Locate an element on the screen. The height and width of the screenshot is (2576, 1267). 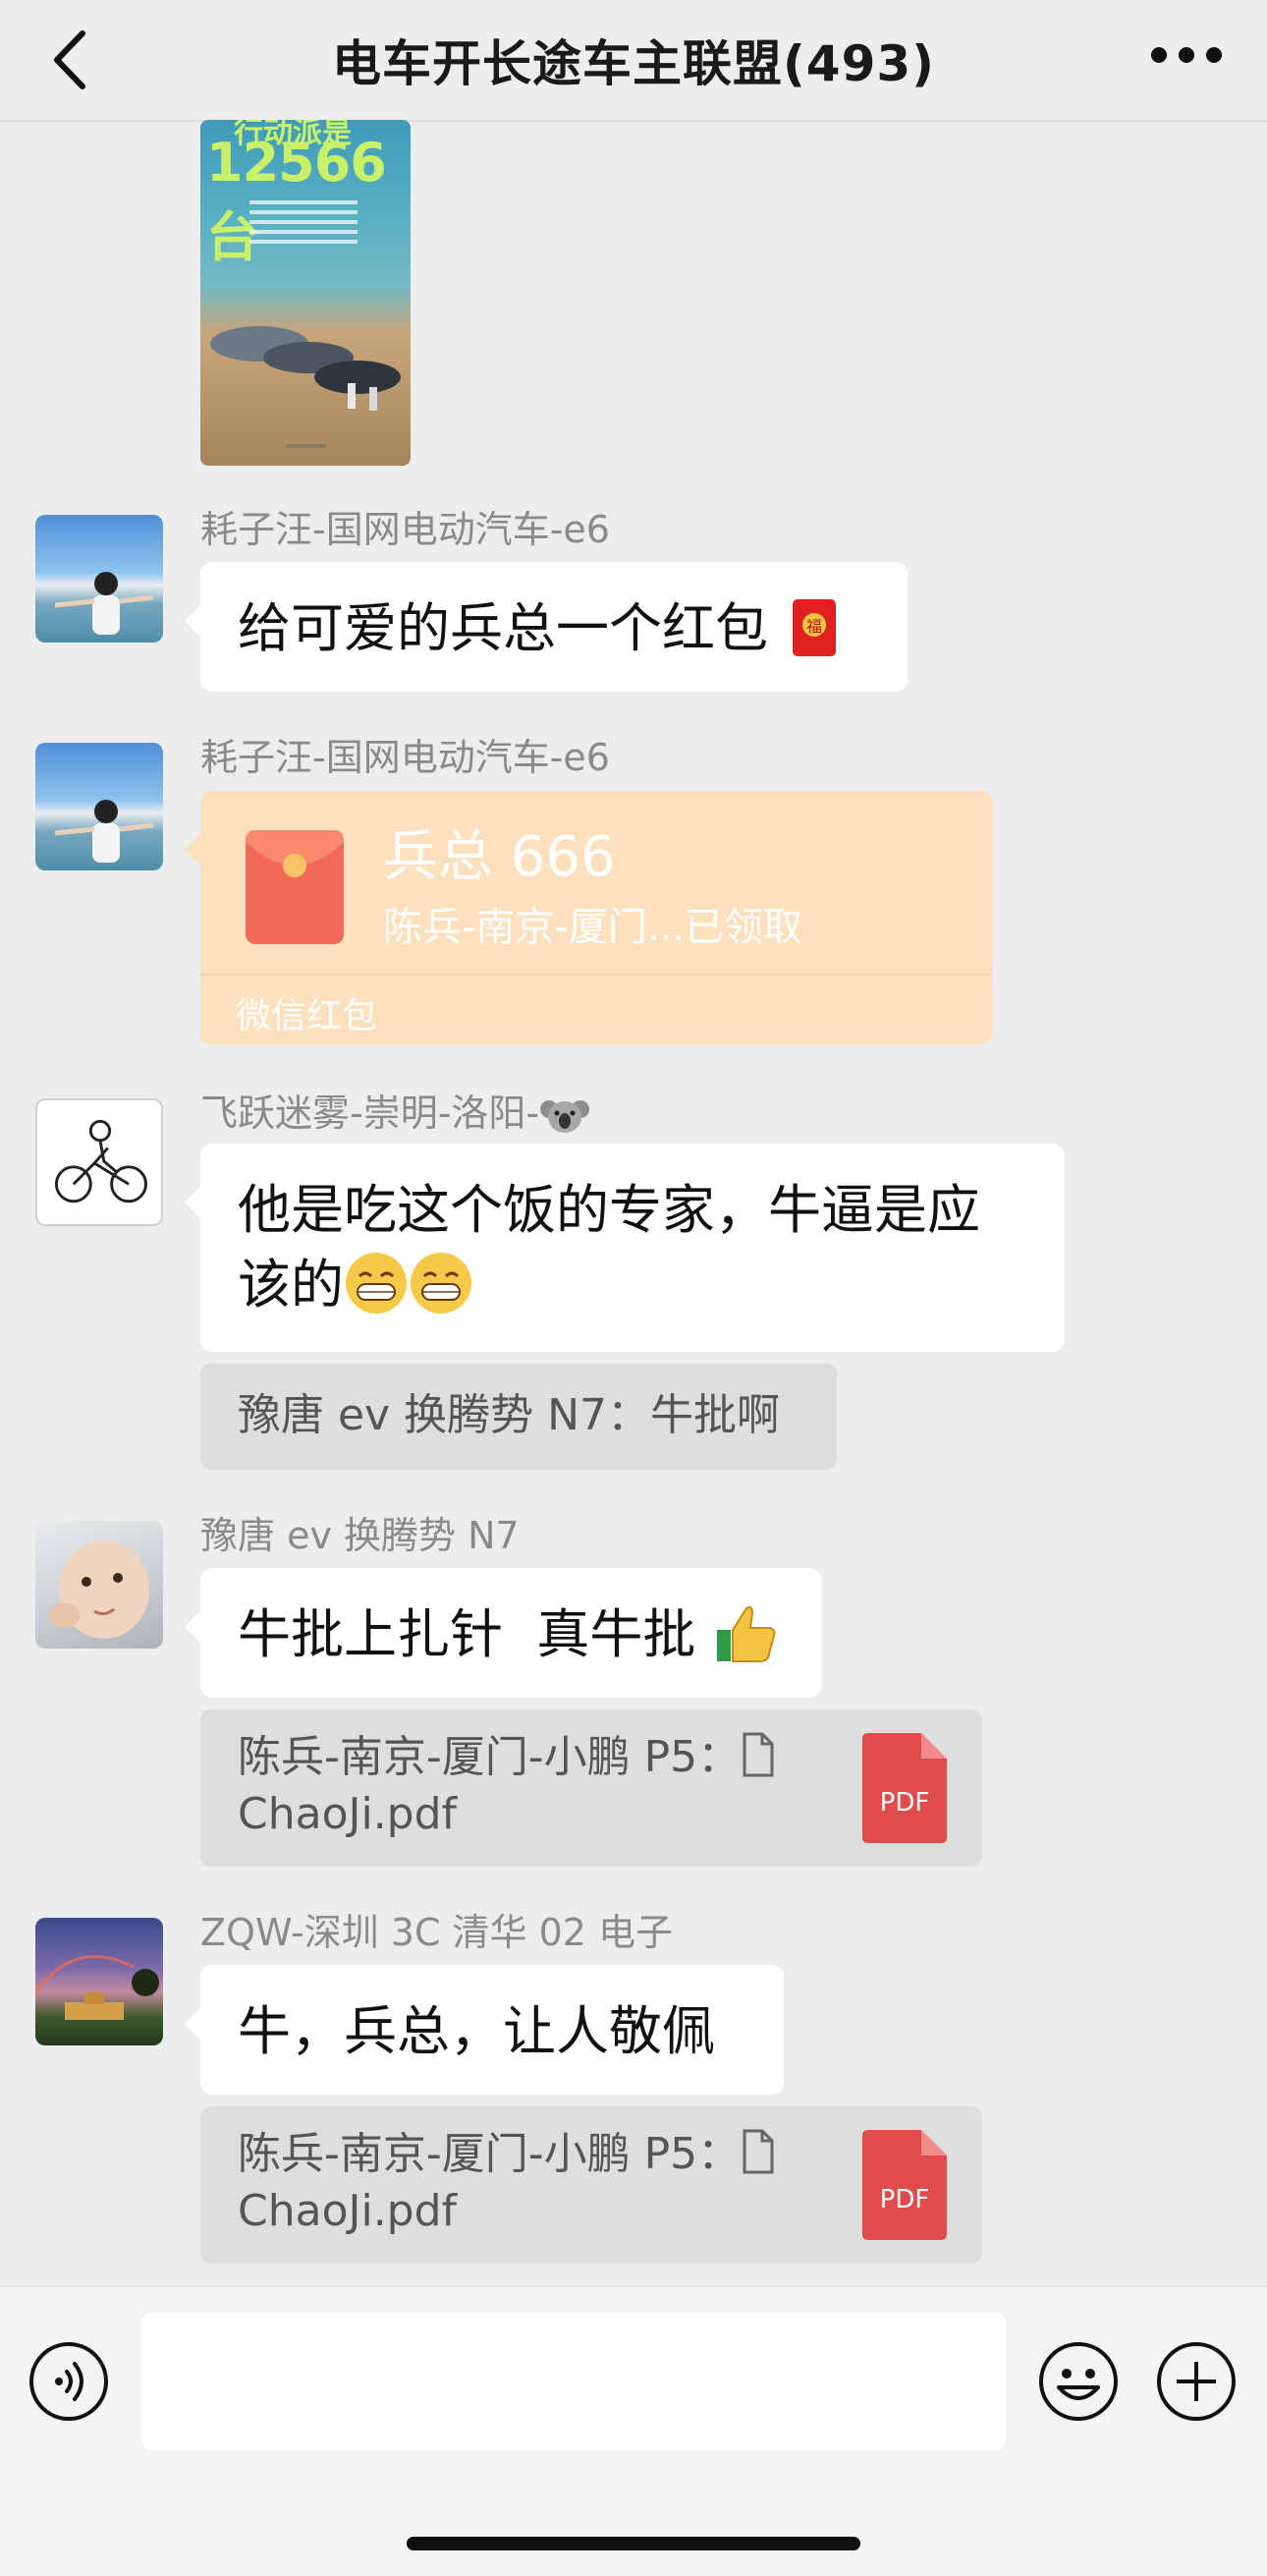
red-packet-title: 兵总 666 is located at coordinates (499, 857).